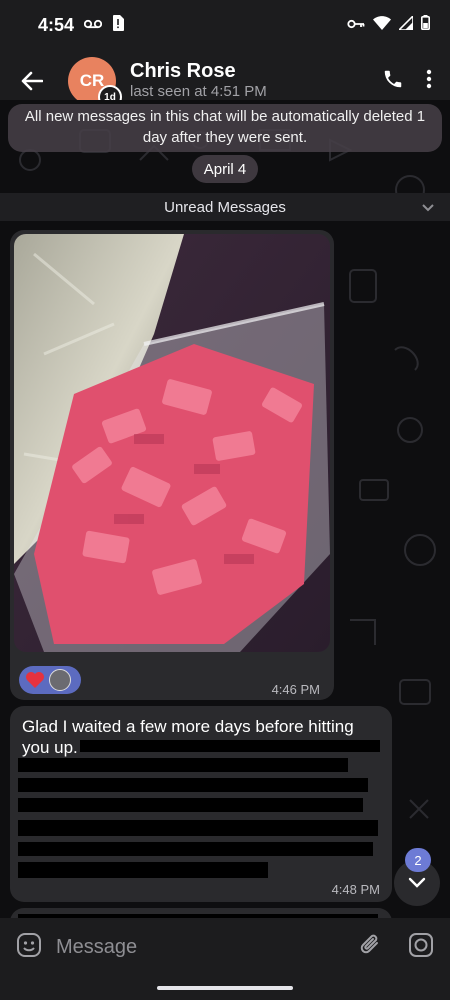 The height and width of the screenshot is (1000, 450). I want to click on gesture-nav-bar, so click(225, 988).